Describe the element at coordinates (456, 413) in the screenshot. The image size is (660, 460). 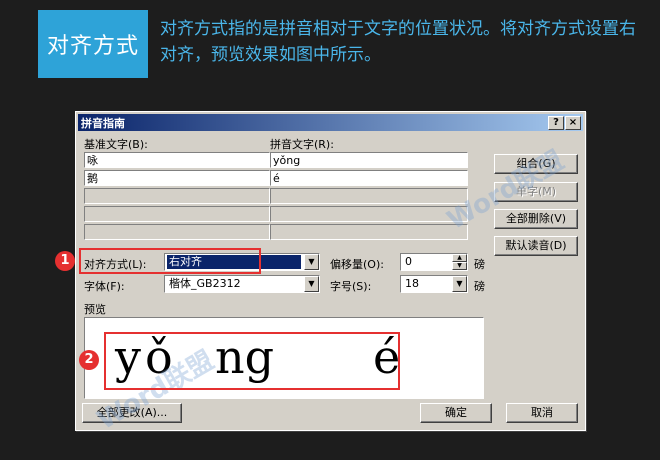
I see `ok-button: 确定` at that location.